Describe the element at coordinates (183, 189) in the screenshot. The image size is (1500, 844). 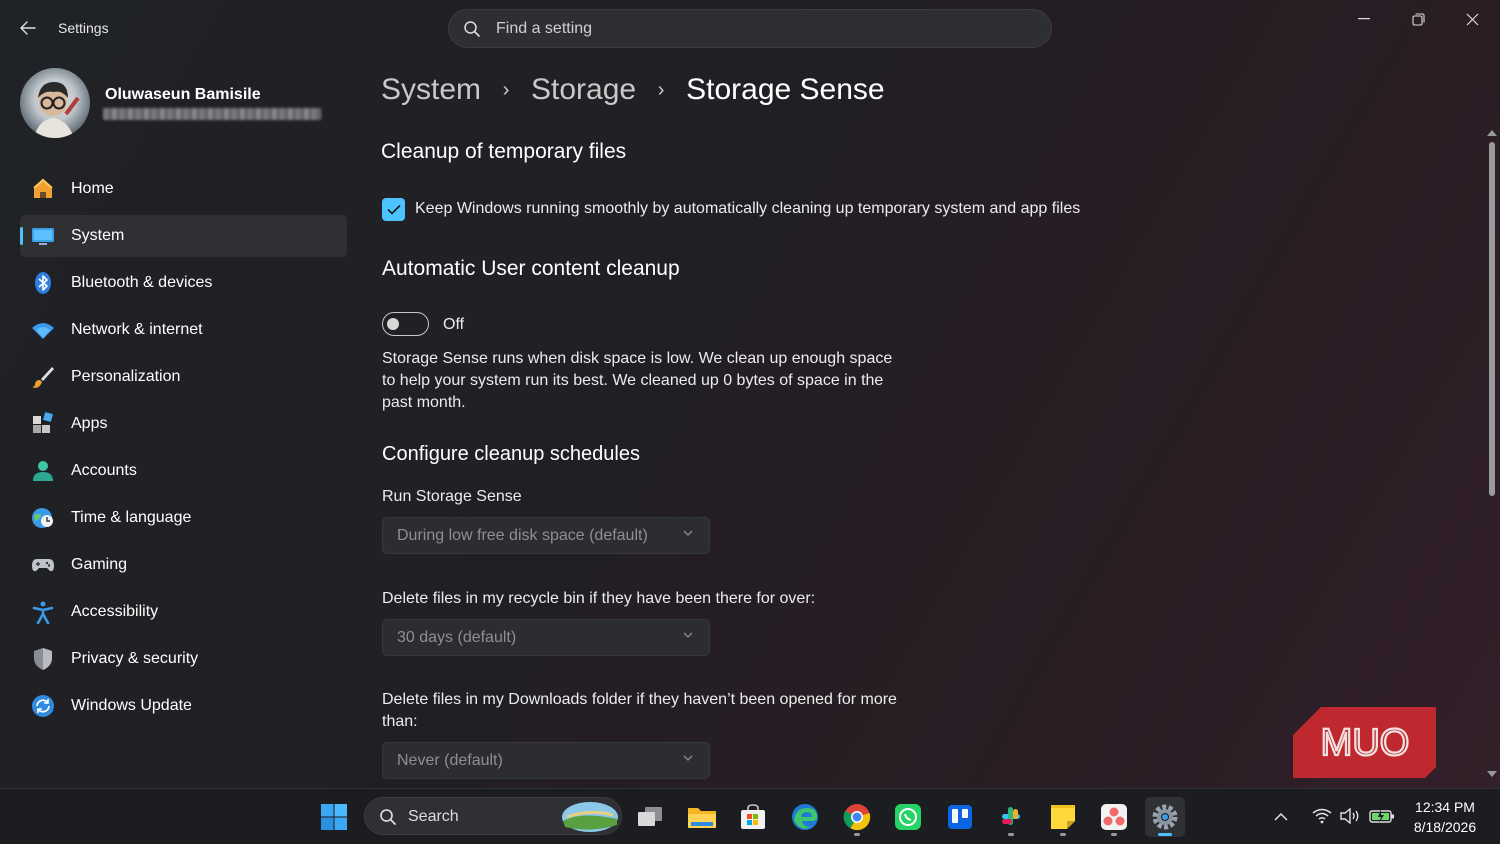
I see `sidebar-item-home: Home` at that location.